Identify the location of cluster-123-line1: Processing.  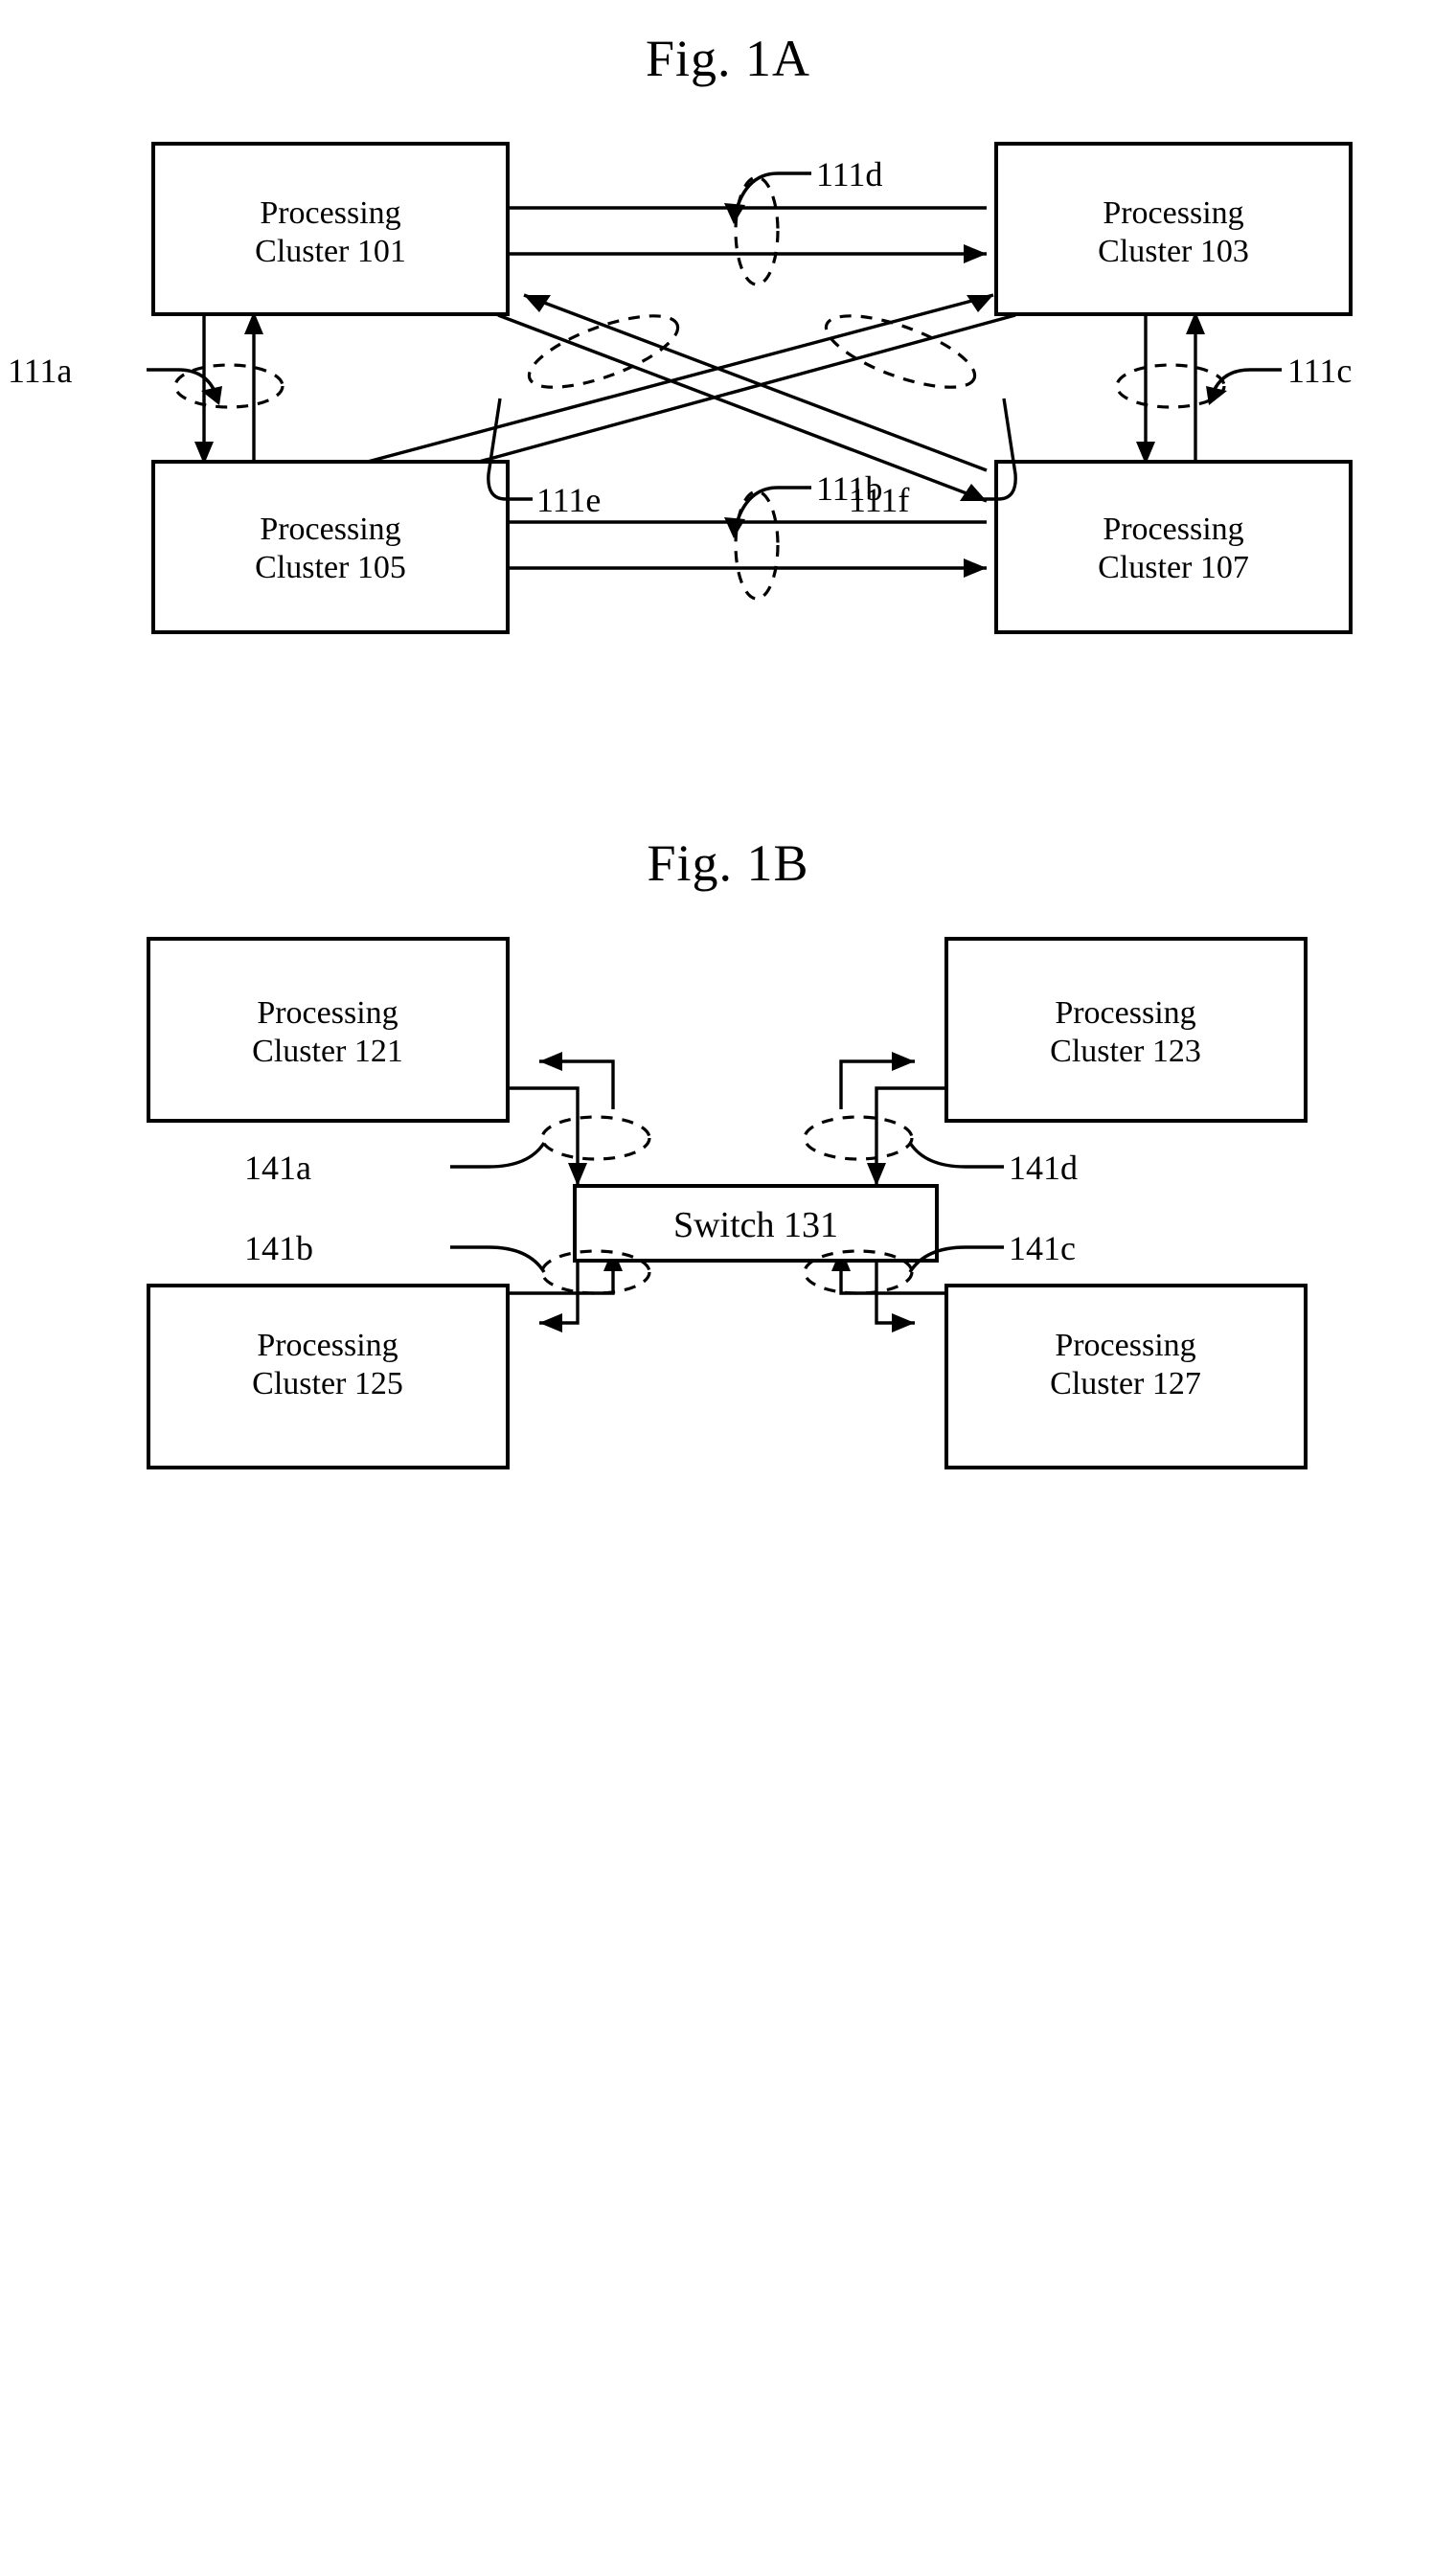
(1125, 1013).